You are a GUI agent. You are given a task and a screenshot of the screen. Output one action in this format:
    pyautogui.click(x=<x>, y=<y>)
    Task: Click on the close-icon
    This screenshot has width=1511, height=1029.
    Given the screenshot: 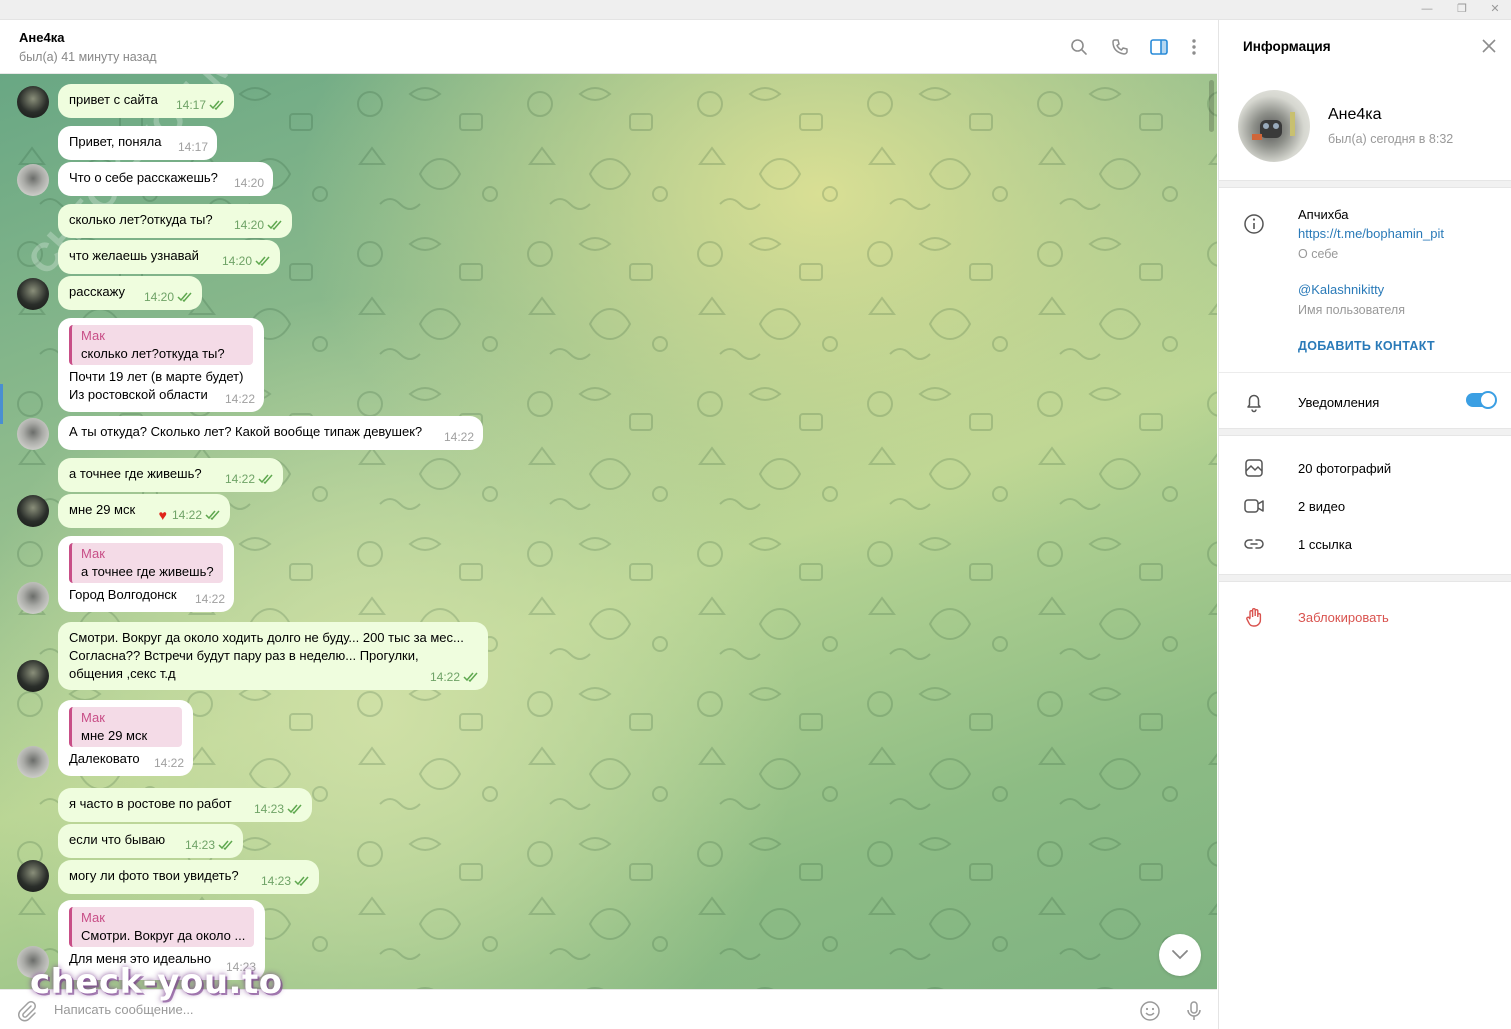 What is the action you would take?
    pyautogui.click(x=1489, y=46)
    